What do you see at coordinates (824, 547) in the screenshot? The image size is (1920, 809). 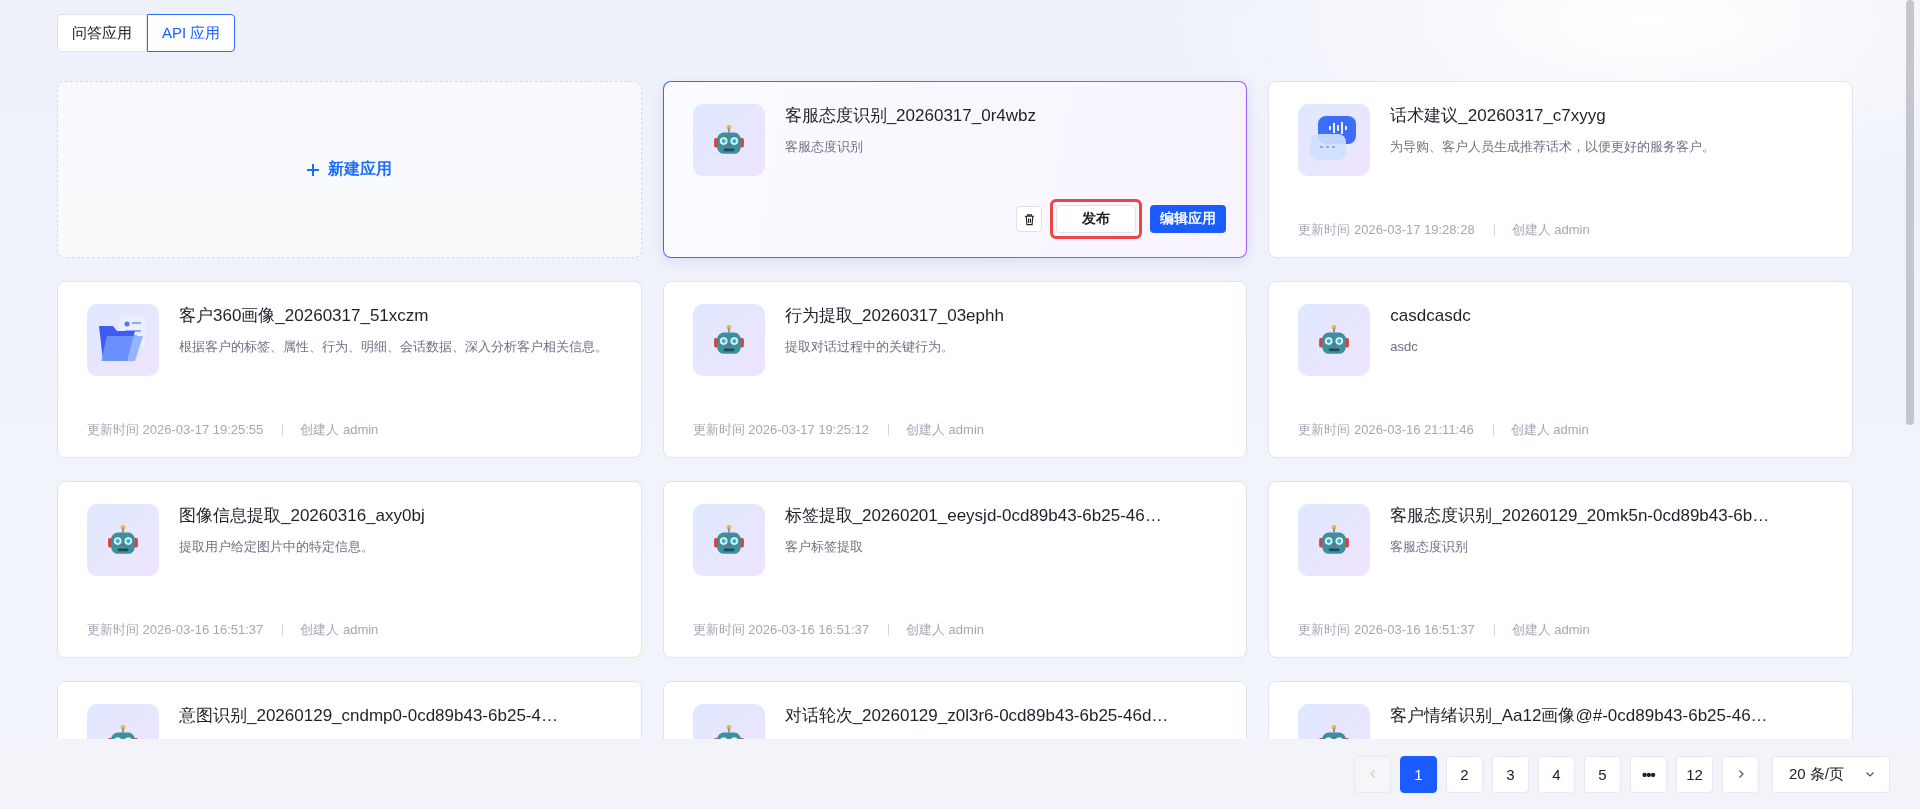 I see `app-description: 客户标签提取` at bounding box center [824, 547].